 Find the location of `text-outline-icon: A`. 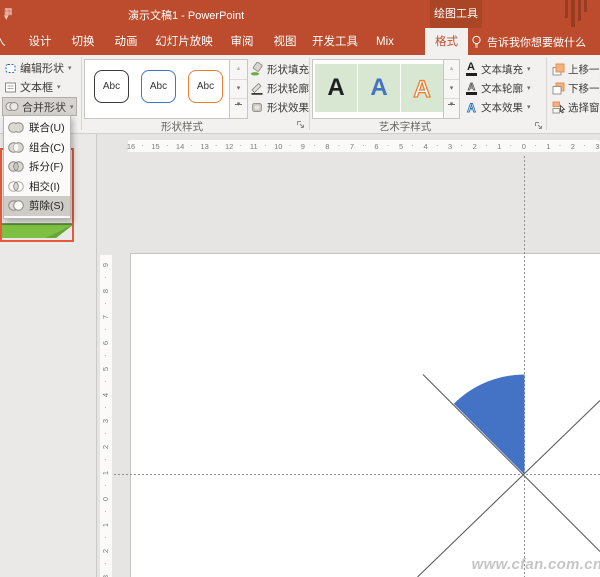

text-outline-icon: A is located at coordinates (471, 88).